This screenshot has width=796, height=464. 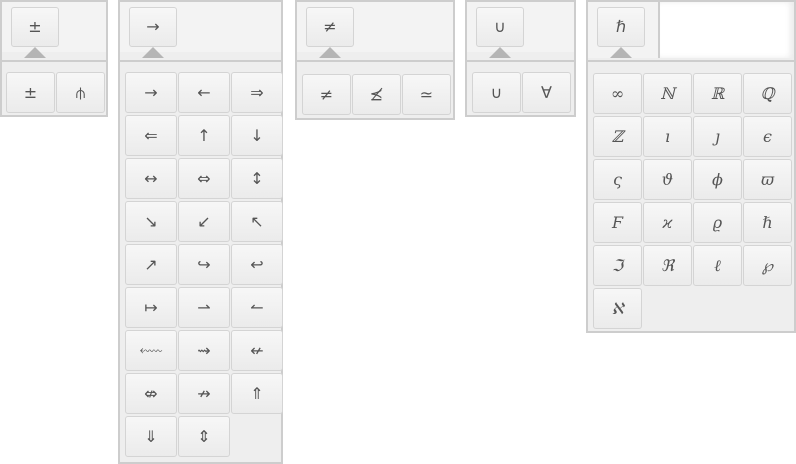 I want to click on symbol-button: ≠, so click(x=326, y=94).